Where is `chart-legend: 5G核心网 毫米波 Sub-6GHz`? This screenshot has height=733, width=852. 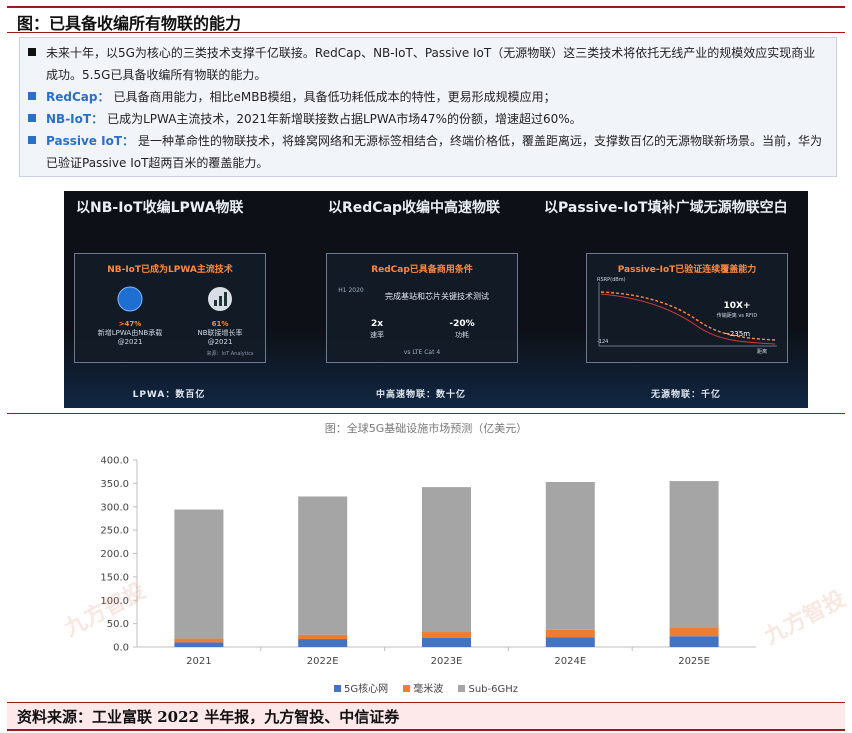 chart-legend: 5G核心网 毫米波 Sub-6GHz is located at coordinates (426, 687).